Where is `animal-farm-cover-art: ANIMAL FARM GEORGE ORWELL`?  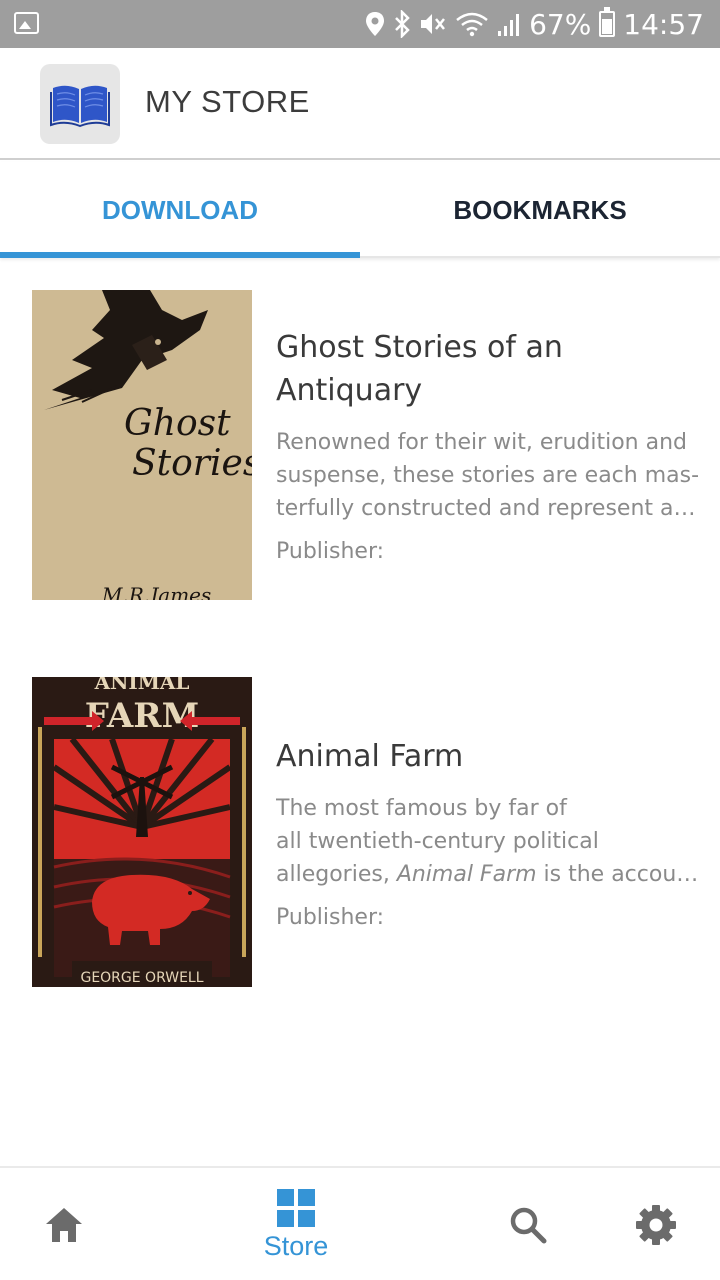
animal-farm-cover-art: ANIMAL FARM GEORGE ORWELL is located at coordinates (142, 832).